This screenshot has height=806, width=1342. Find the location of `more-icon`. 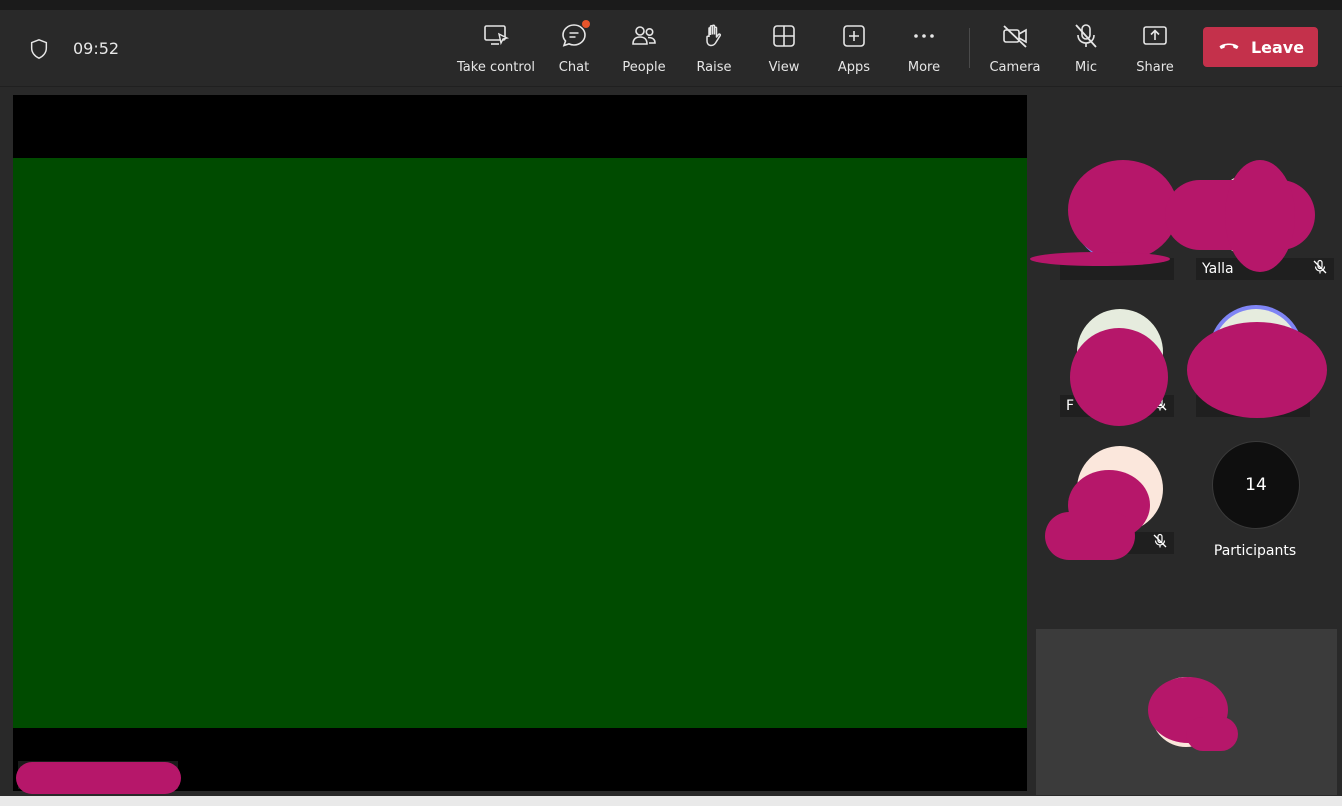

more-icon is located at coordinates (924, 38).